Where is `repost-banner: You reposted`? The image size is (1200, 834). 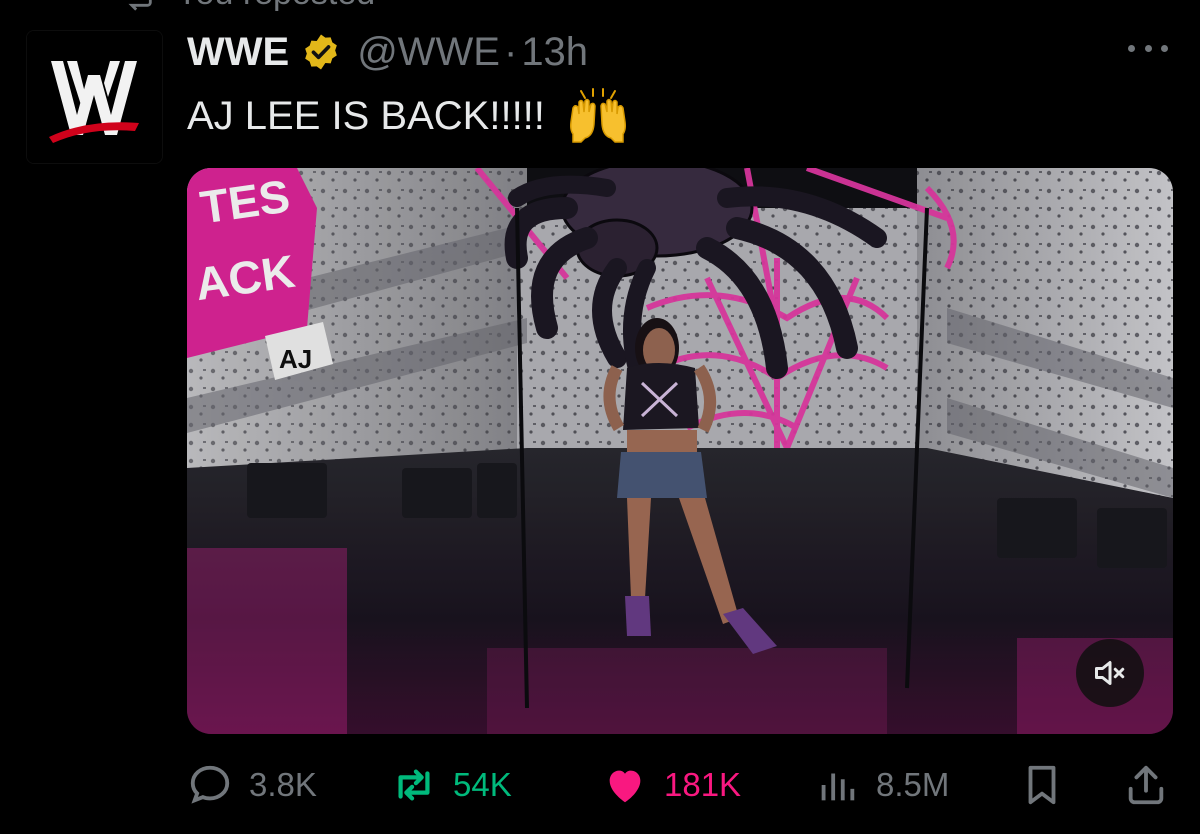
repost-banner: You reposted is located at coordinates (247, 6).